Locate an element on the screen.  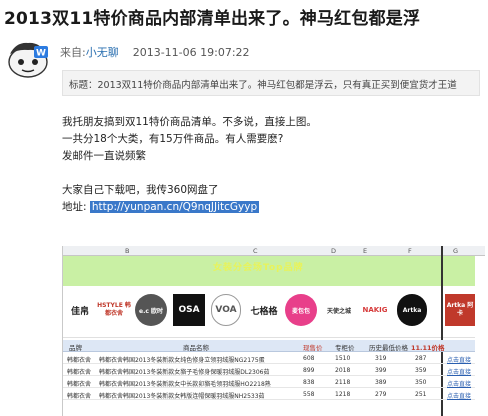
address-label: 地址: is located at coordinates (74, 207).